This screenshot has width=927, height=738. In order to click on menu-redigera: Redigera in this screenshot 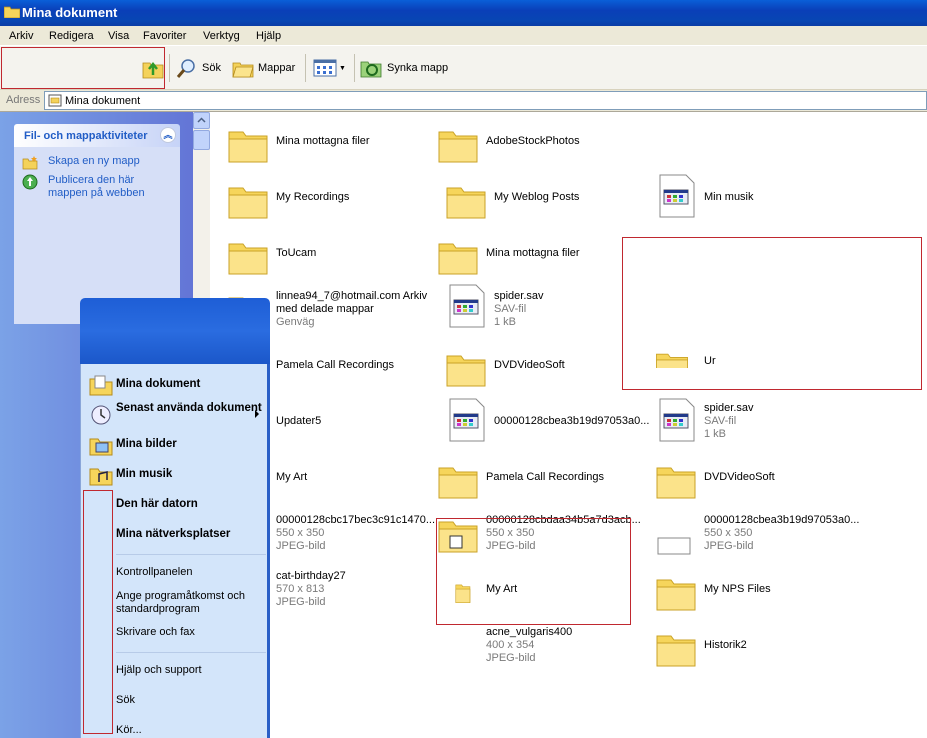, I will do `click(71, 36)`.